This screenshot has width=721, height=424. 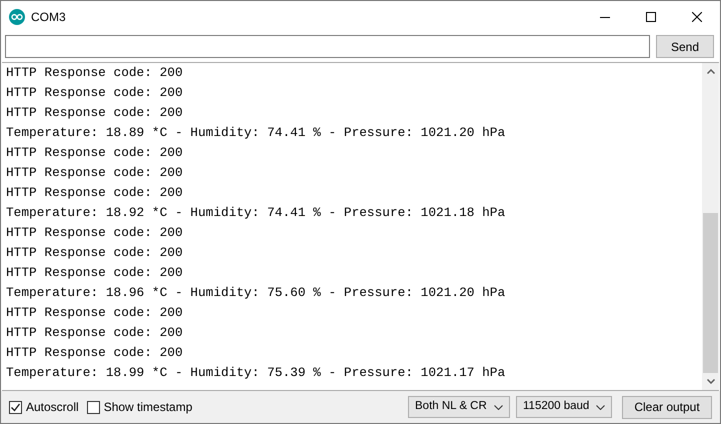 What do you see at coordinates (459, 407) in the screenshot?
I see `dropdown: Both NL & CR` at bounding box center [459, 407].